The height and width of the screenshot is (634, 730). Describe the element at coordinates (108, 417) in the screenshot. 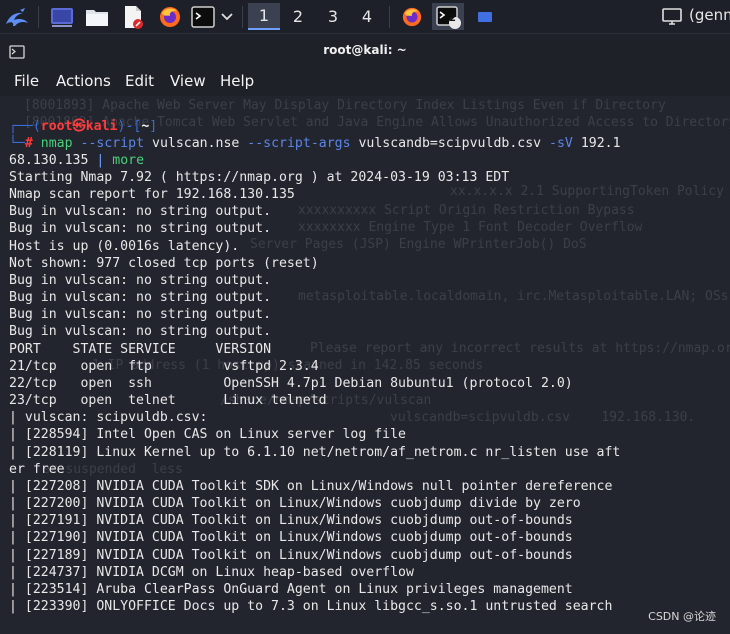

I see `output-line: | vulscan: scipvuldb.csv:` at that location.